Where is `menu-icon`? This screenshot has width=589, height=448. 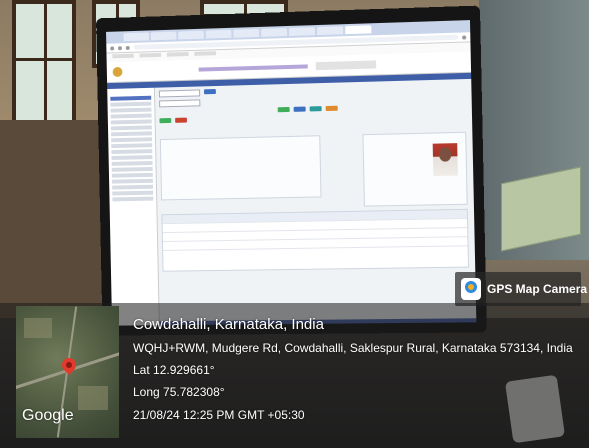 menu-icon is located at coordinates (464, 37).